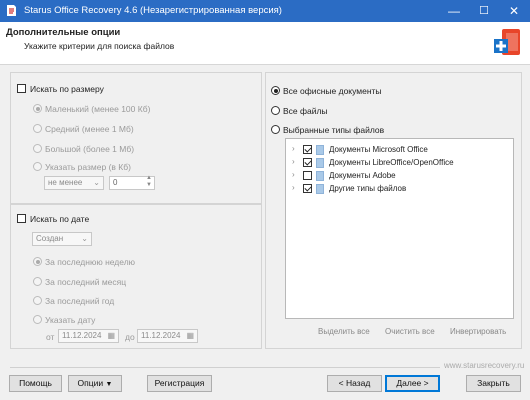 This screenshot has height=400, width=530. I want to click on size-comparison-dropdown: не менее ⌄, so click(74, 183).